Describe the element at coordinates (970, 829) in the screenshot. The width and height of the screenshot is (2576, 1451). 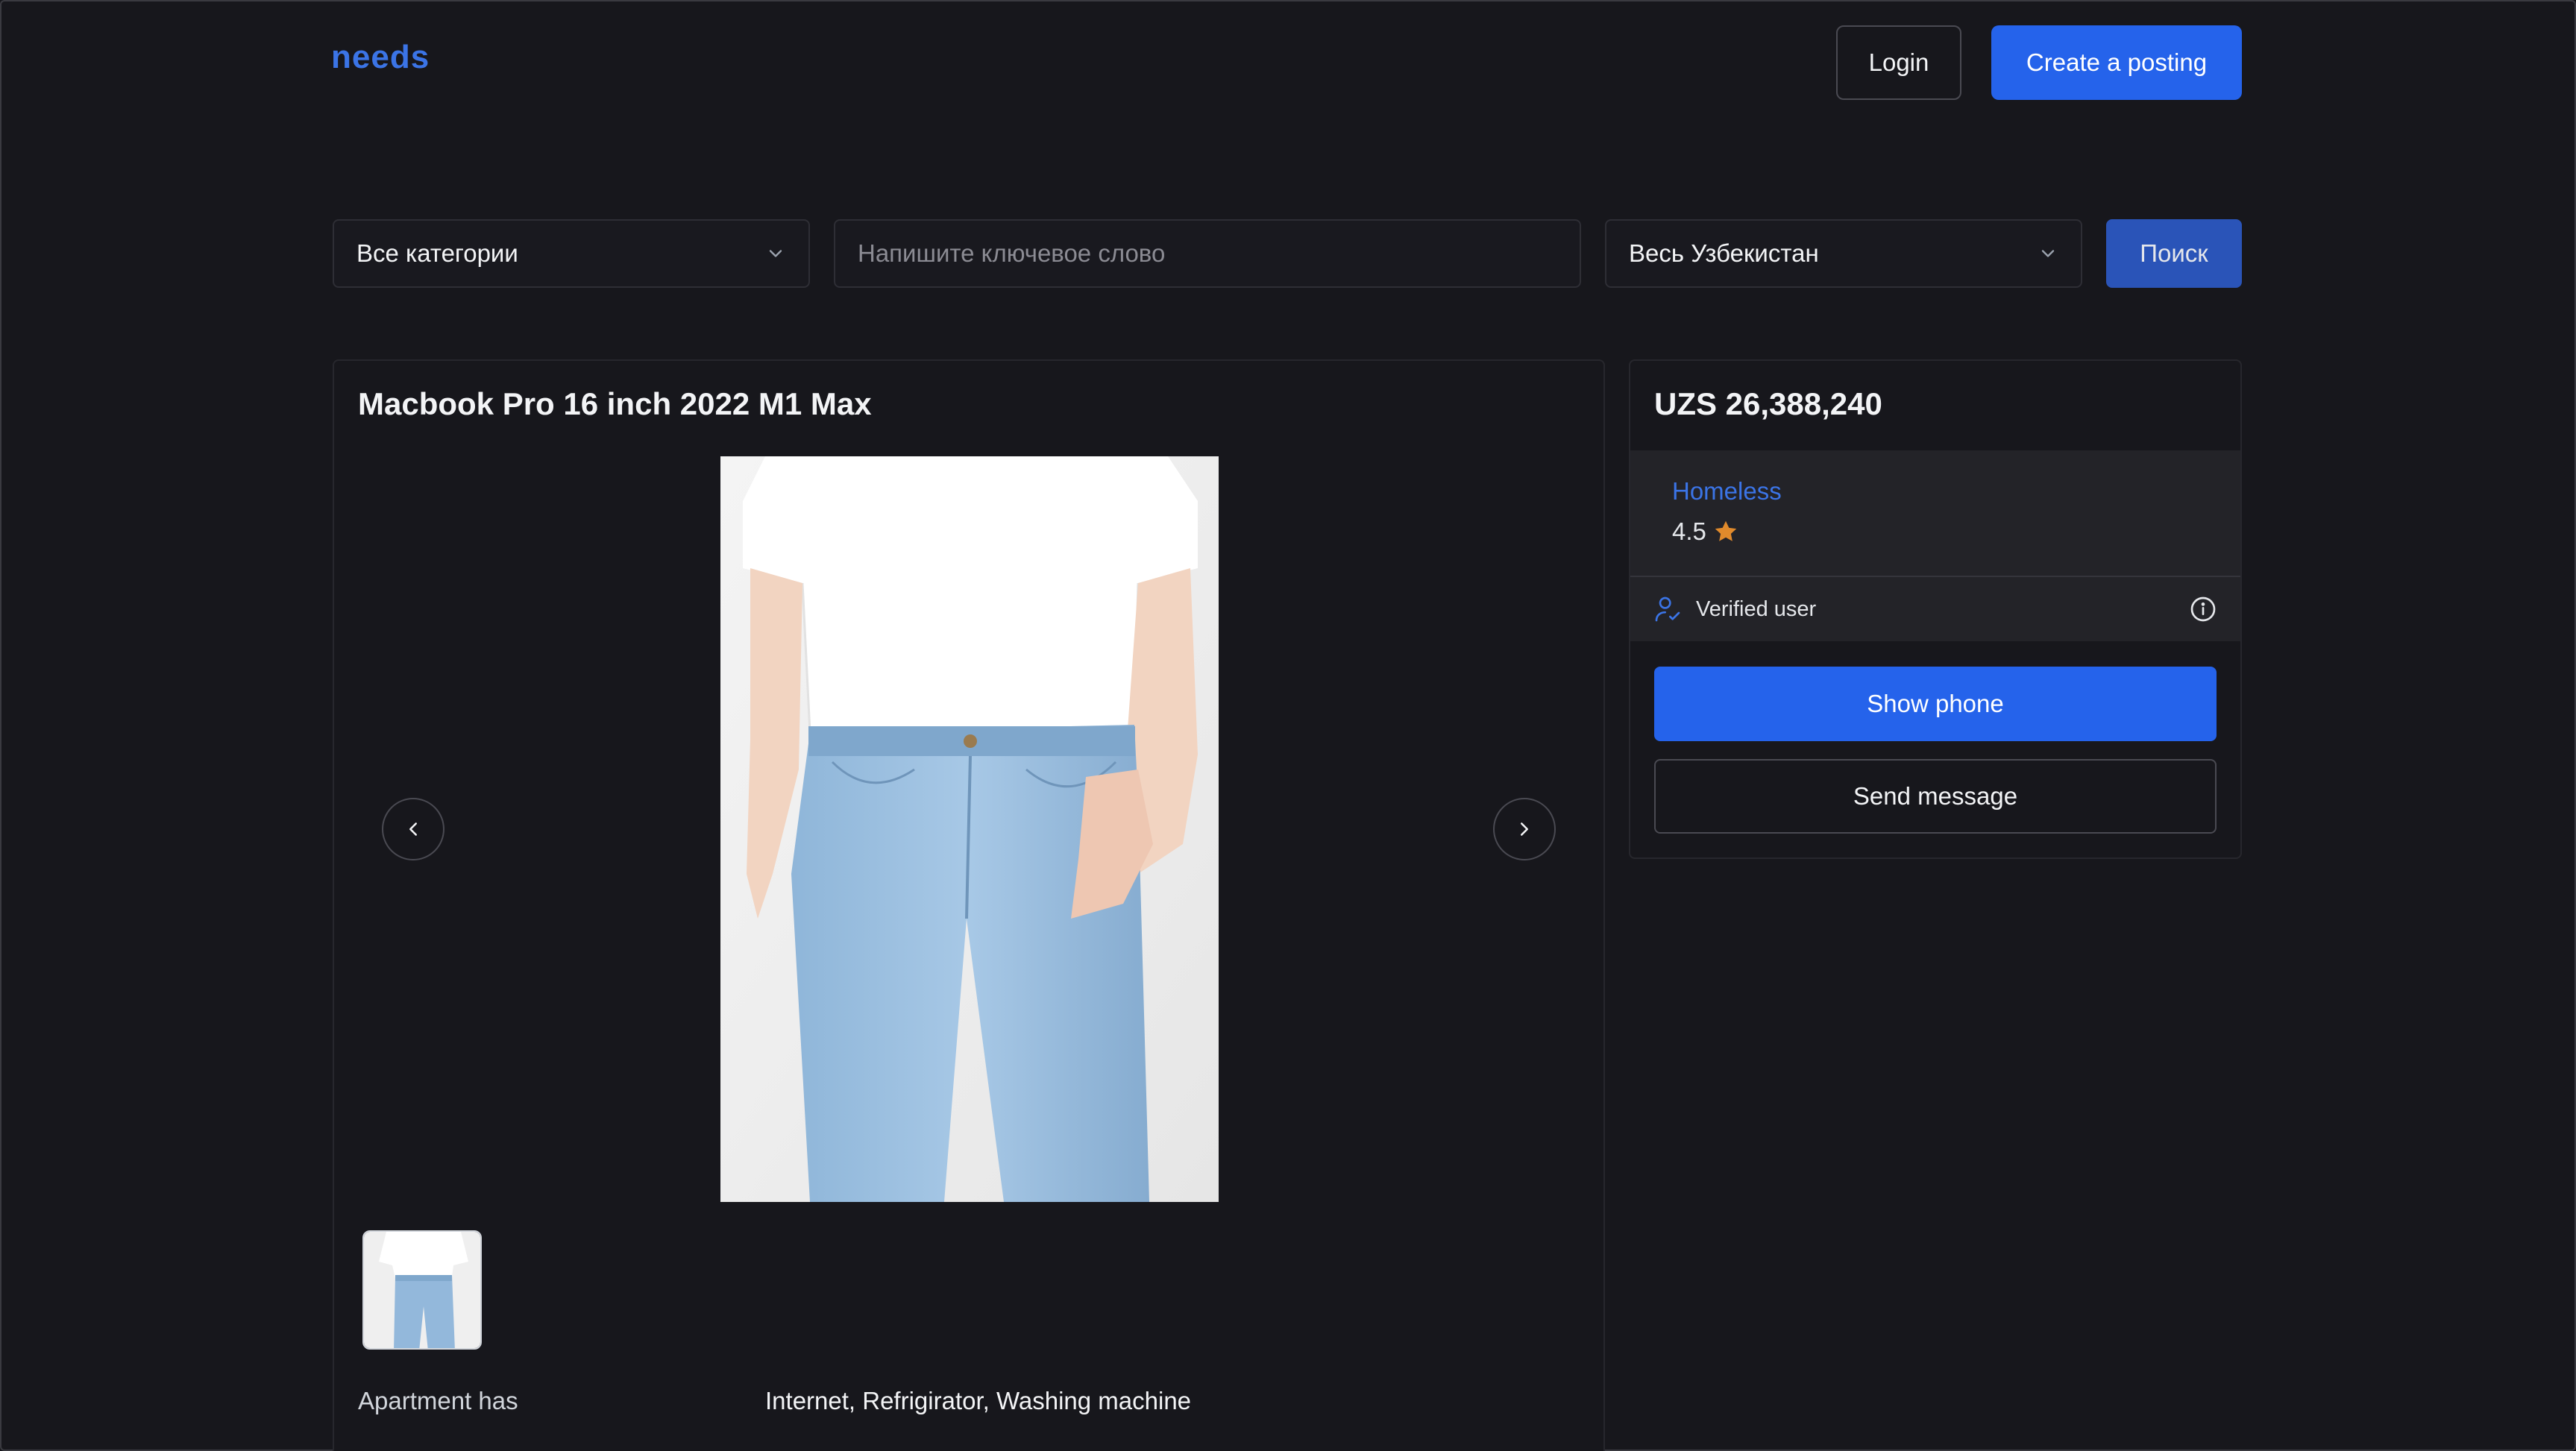
I see `main-photo` at that location.